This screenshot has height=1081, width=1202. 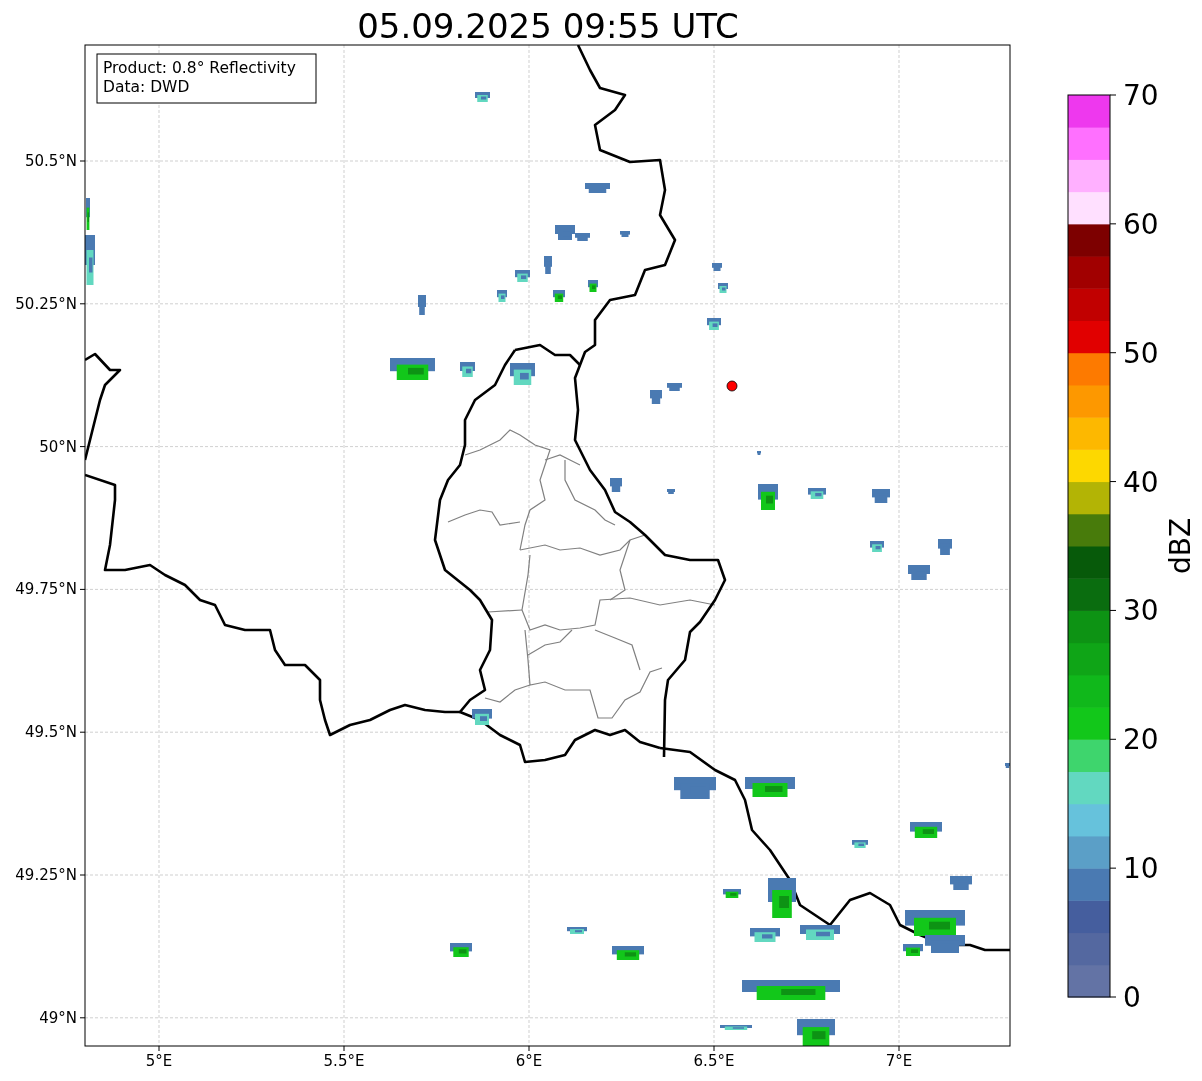 I want to click on latitude-label: 50°N, so click(x=58, y=446).